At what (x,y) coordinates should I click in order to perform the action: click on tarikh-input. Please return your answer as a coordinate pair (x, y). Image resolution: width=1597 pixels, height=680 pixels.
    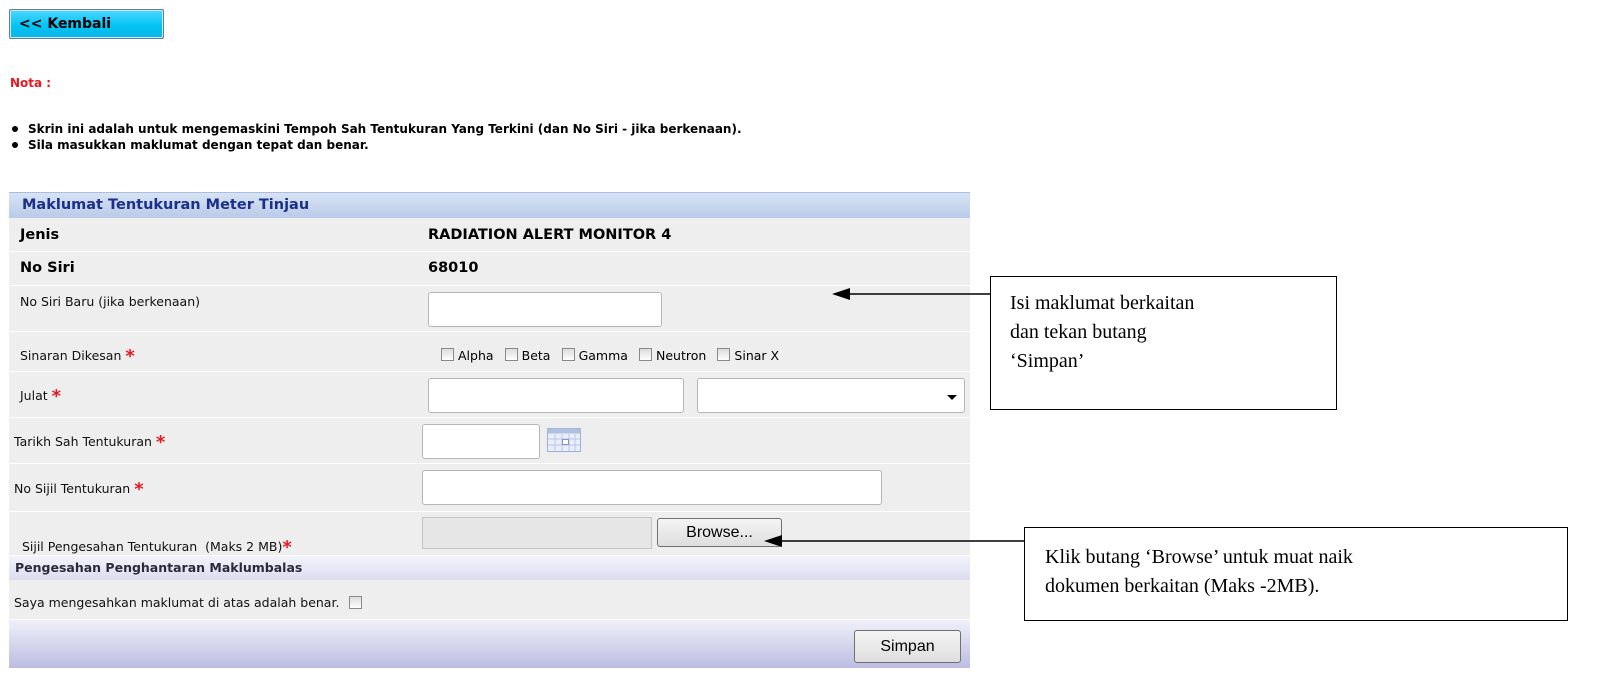
    Looking at the image, I should click on (481, 441).